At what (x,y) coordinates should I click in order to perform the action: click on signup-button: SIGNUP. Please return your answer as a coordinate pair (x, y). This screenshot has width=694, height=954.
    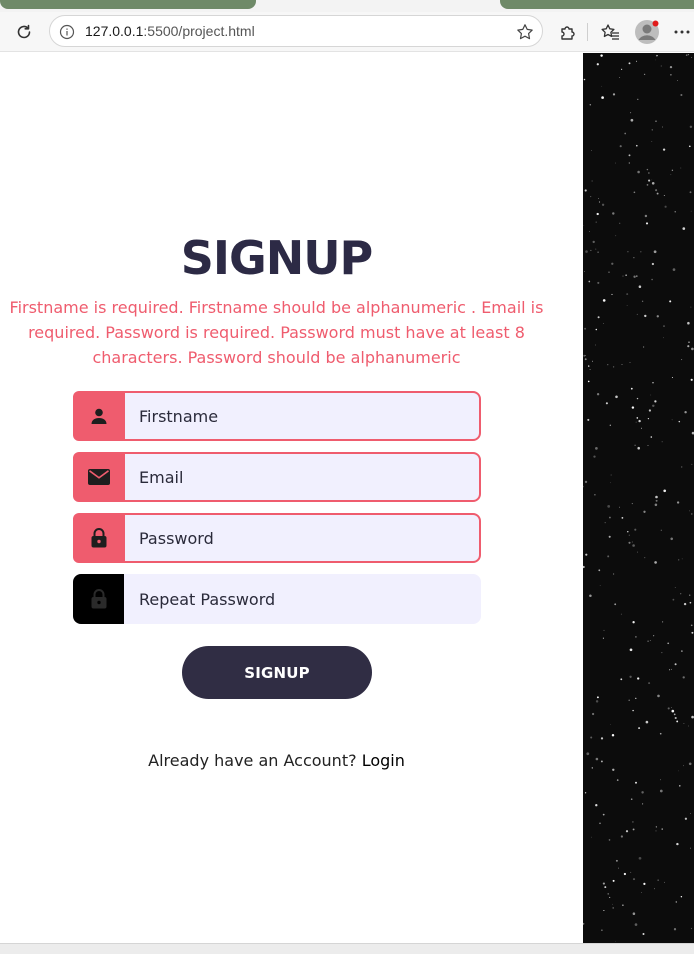
    Looking at the image, I should click on (277, 672).